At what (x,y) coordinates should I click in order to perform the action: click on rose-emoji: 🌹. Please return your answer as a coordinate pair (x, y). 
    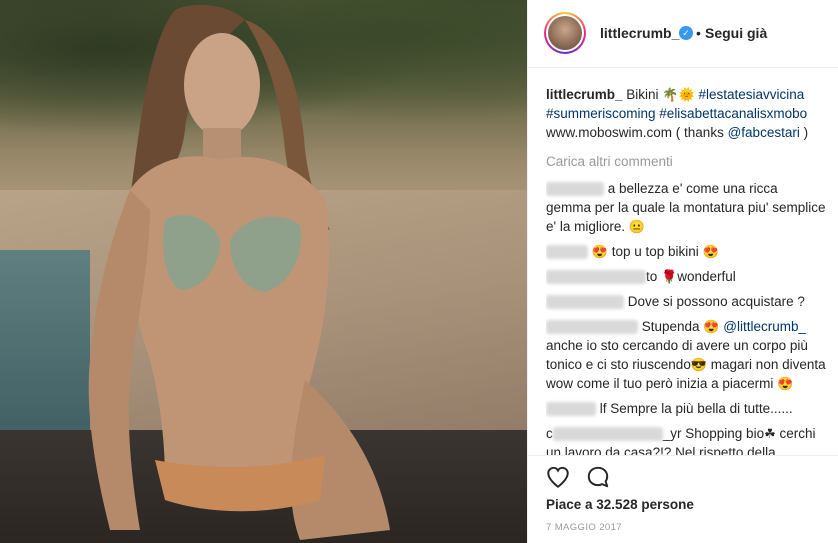
    Looking at the image, I should click on (669, 276).